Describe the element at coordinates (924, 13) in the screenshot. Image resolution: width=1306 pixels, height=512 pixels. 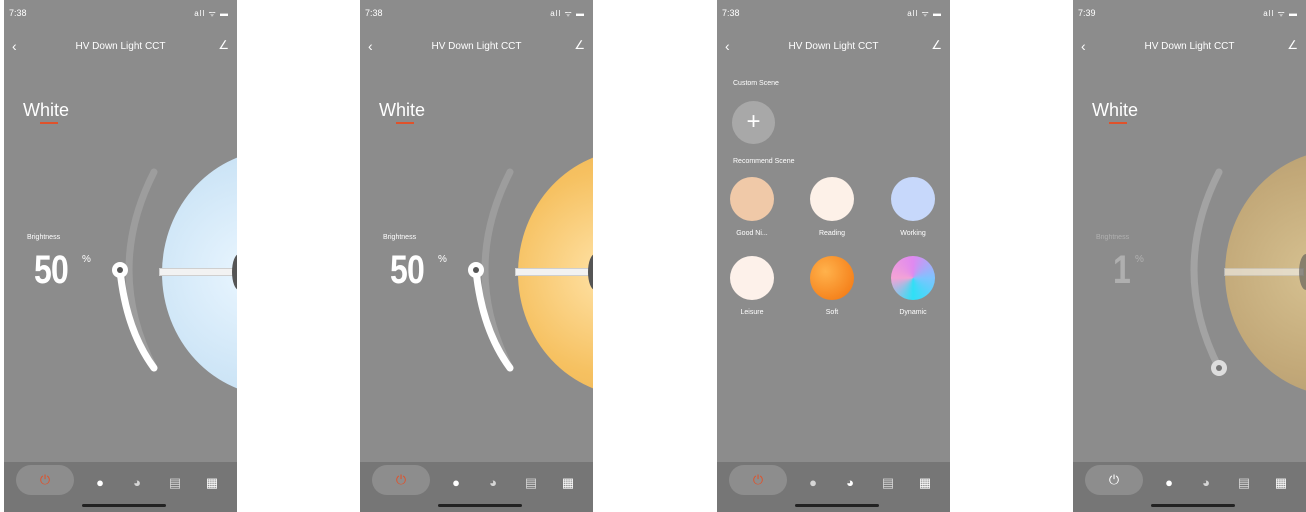
I see `status-icons: all ᯤ ▬` at that location.